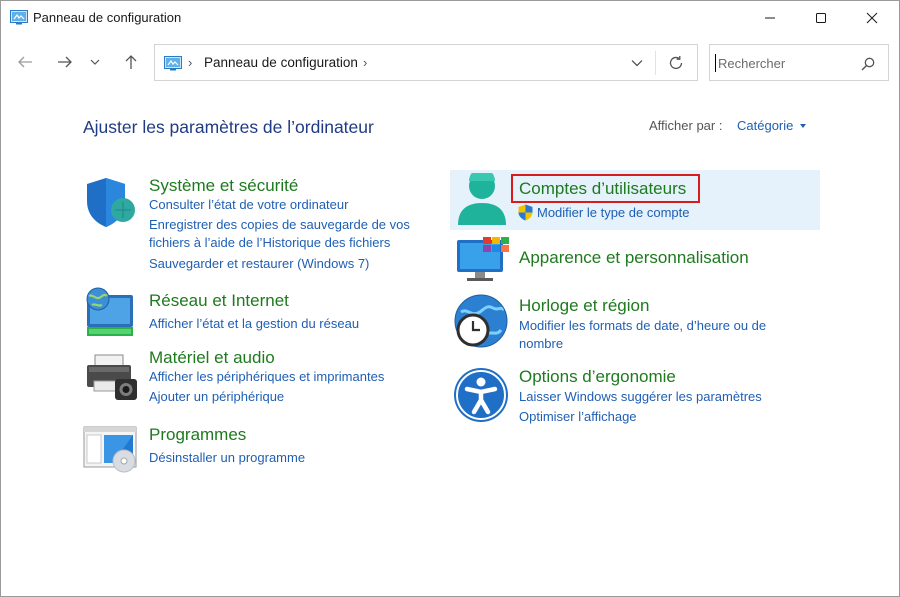  Describe the element at coordinates (481, 395) in the screenshot. I see `accessibility-icon` at that location.